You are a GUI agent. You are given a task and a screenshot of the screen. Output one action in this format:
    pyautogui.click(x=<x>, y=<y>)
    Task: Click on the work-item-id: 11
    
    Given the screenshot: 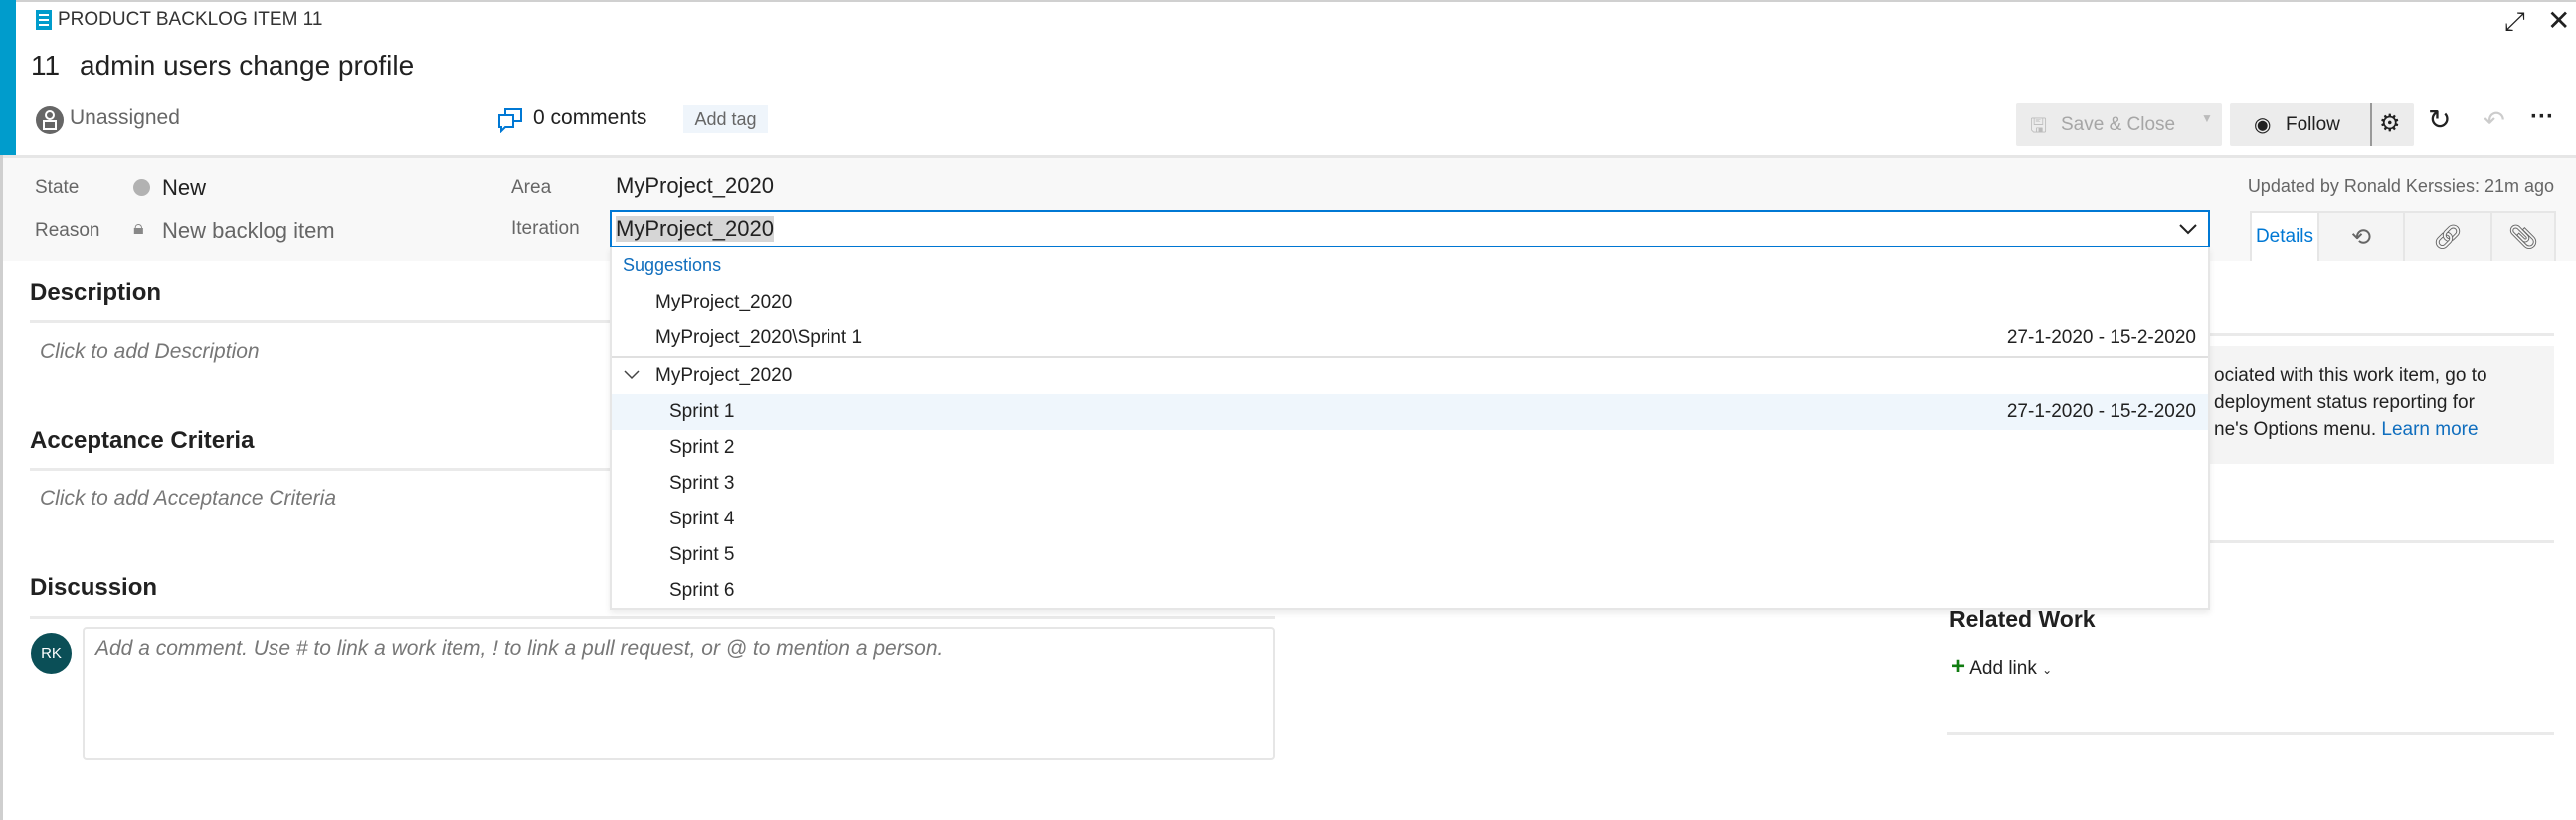 What is the action you would take?
    pyautogui.click(x=46, y=65)
    